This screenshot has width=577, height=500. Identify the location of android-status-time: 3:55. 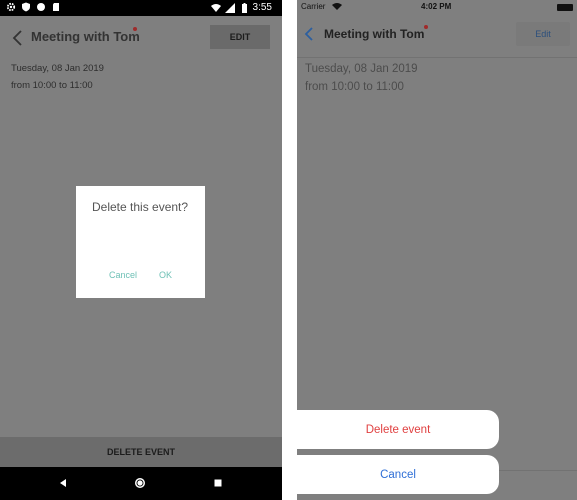
(262, 7).